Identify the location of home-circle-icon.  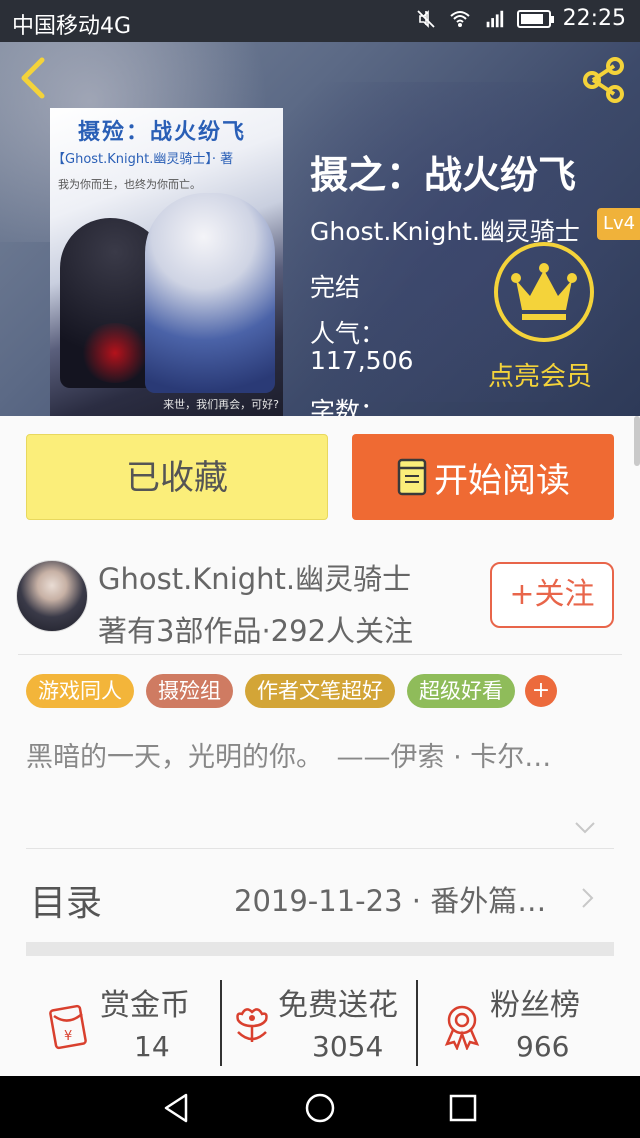
(320, 1108).